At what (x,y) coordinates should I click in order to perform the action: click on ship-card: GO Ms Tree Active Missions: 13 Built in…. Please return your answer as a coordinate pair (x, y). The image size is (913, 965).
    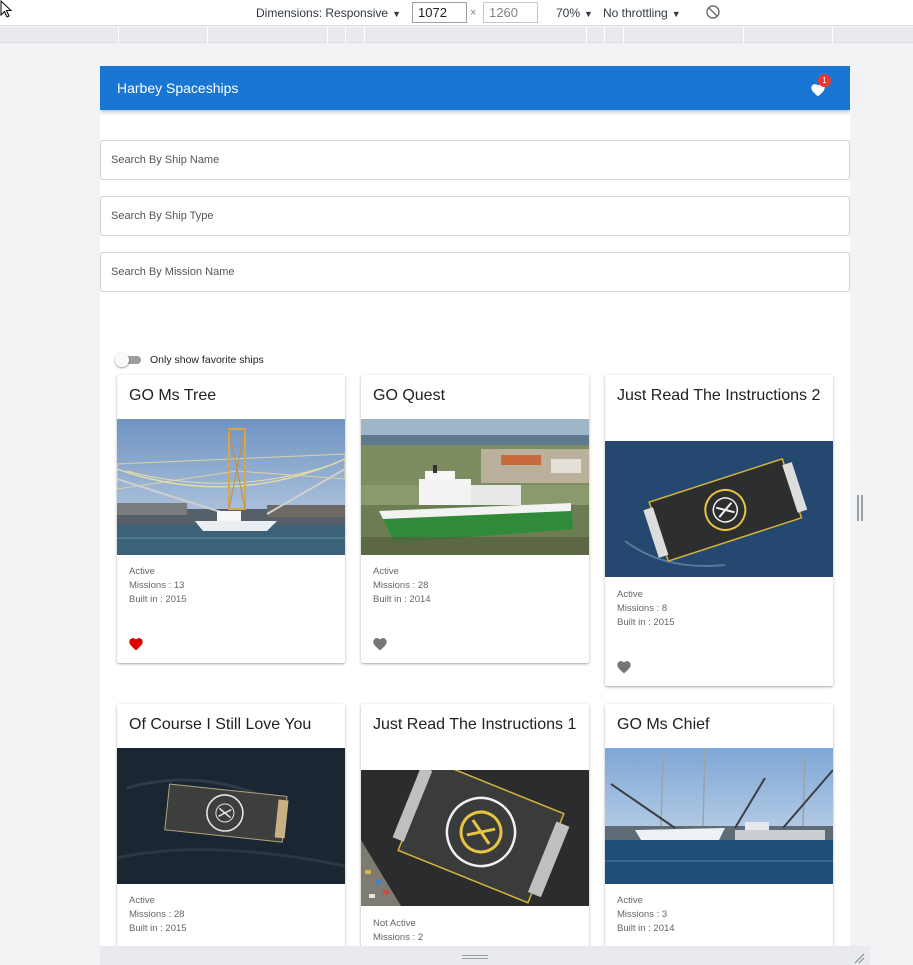
    Looking at the image, I should click on (231, 519).